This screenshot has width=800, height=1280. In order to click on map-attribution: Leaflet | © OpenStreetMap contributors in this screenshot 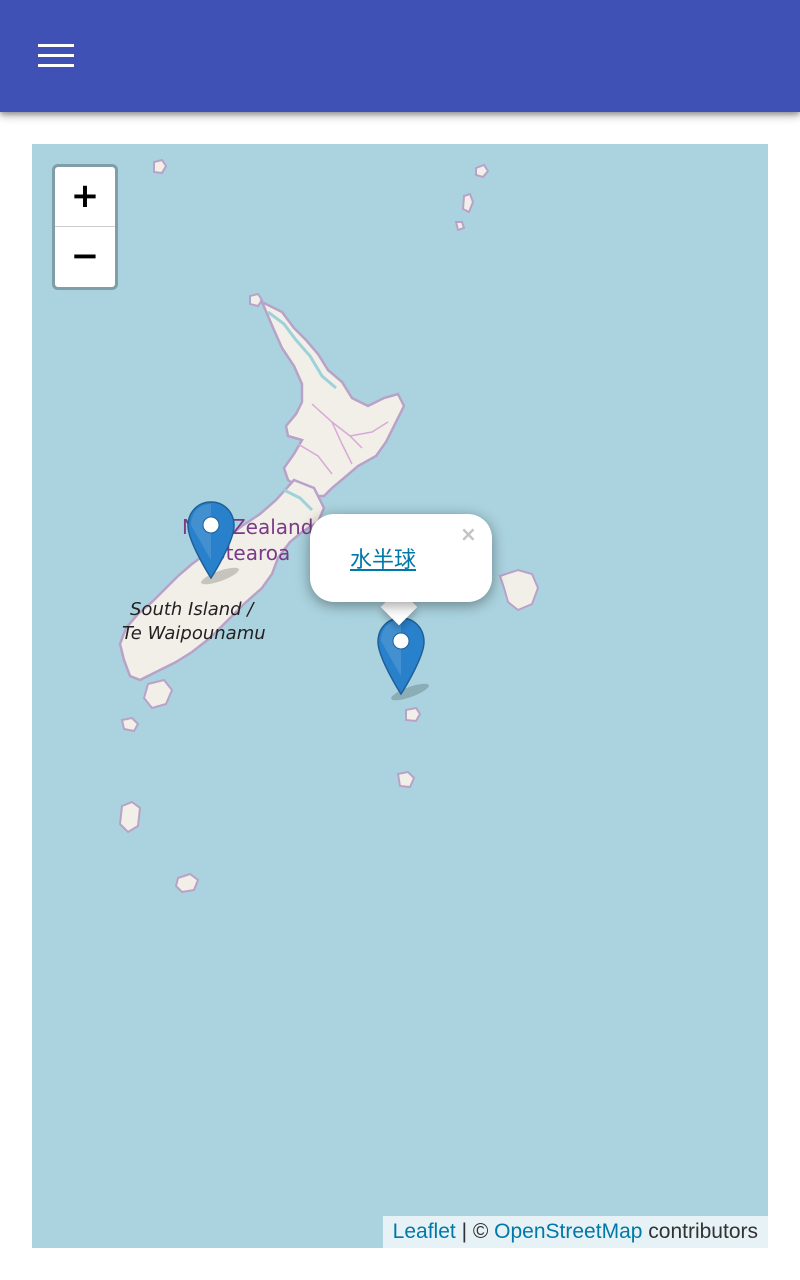, I will do `click(575, 1232)`.